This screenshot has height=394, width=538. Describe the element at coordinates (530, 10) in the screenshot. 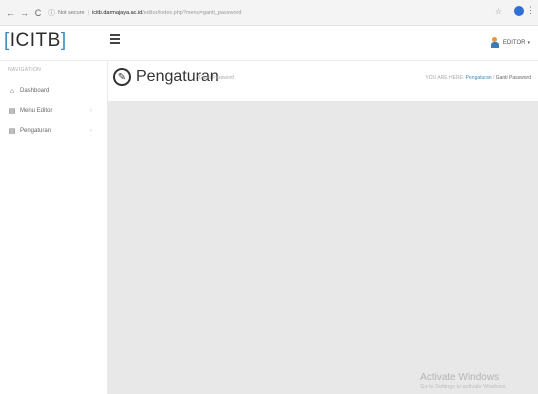

I see `browser-menu-icon: ⋮` at that location.